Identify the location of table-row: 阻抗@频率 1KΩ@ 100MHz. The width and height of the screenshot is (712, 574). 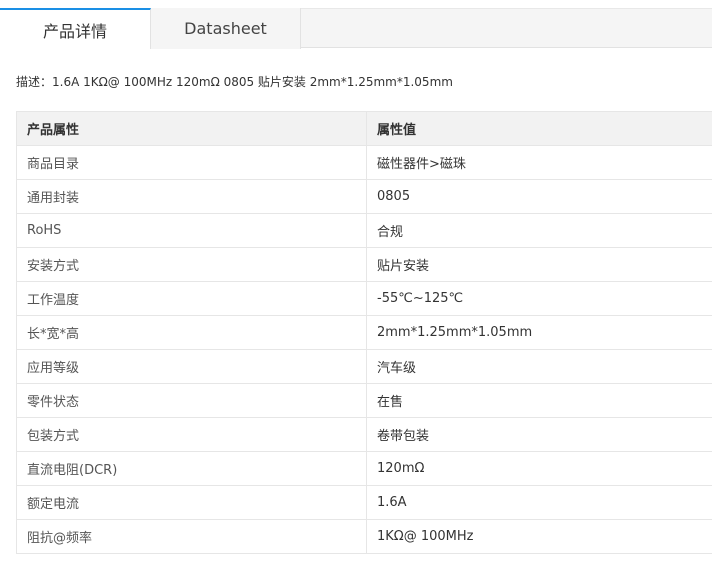
(364, 536).